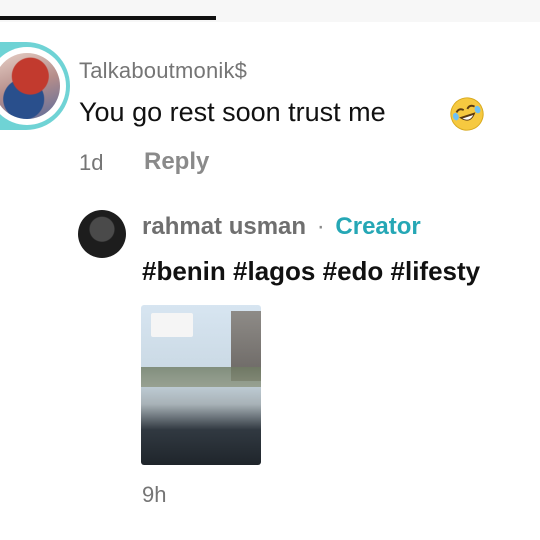 The height and width of the screenshot is (540, 540). Describe the element at coordinates (172, 325) in the screenshot. I see `thumbnail-sign` at that location.